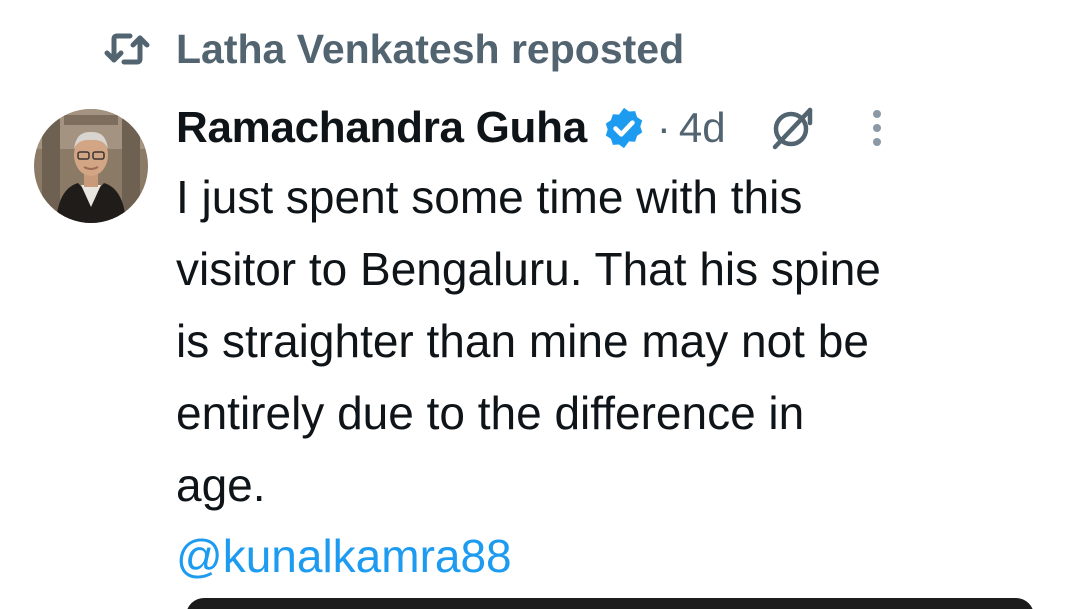  I want to click on repost-context: Latha Venkatesh reposted, so click(394, 49).